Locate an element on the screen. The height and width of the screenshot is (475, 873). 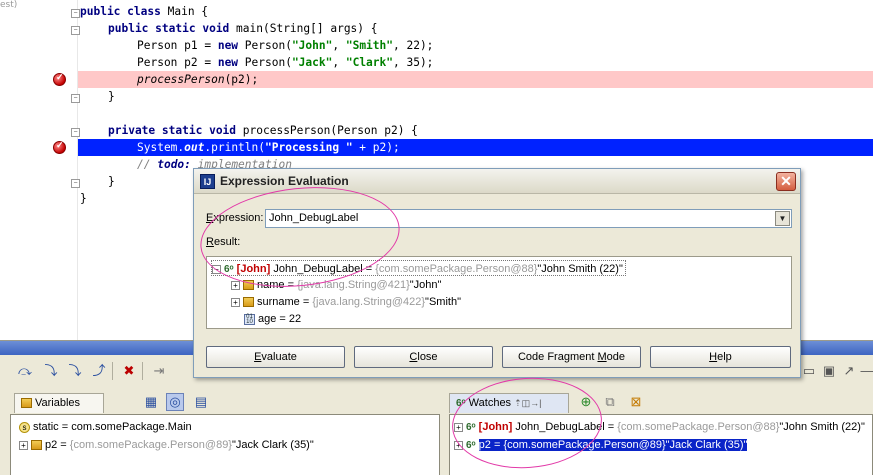
button-label: lose is located at coordinates (427, 357).